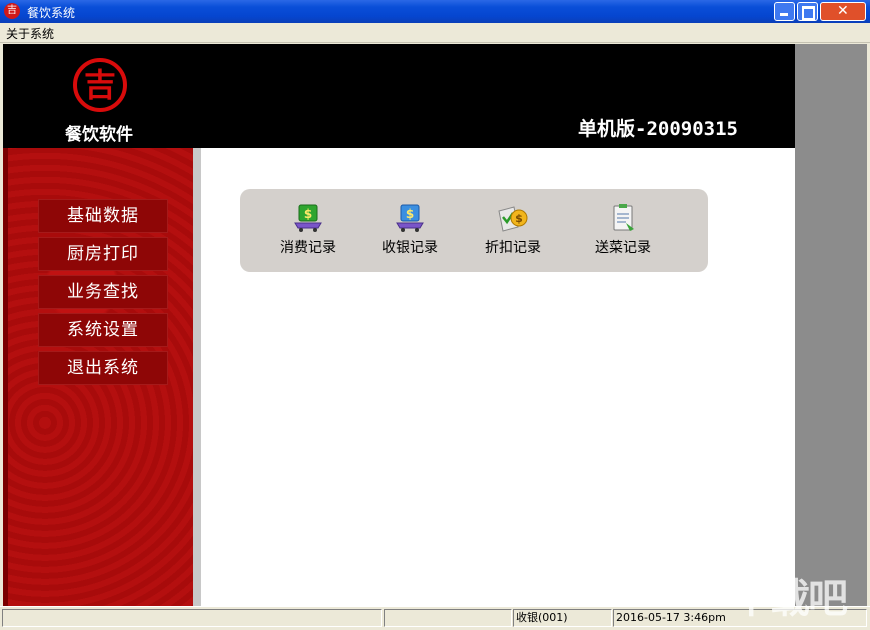 The width and height of the screenshot is (870, 630). Describe the element at coordinates (30, 33) in the screenshot. I see `menu-about-system: 关于系统` at that location.